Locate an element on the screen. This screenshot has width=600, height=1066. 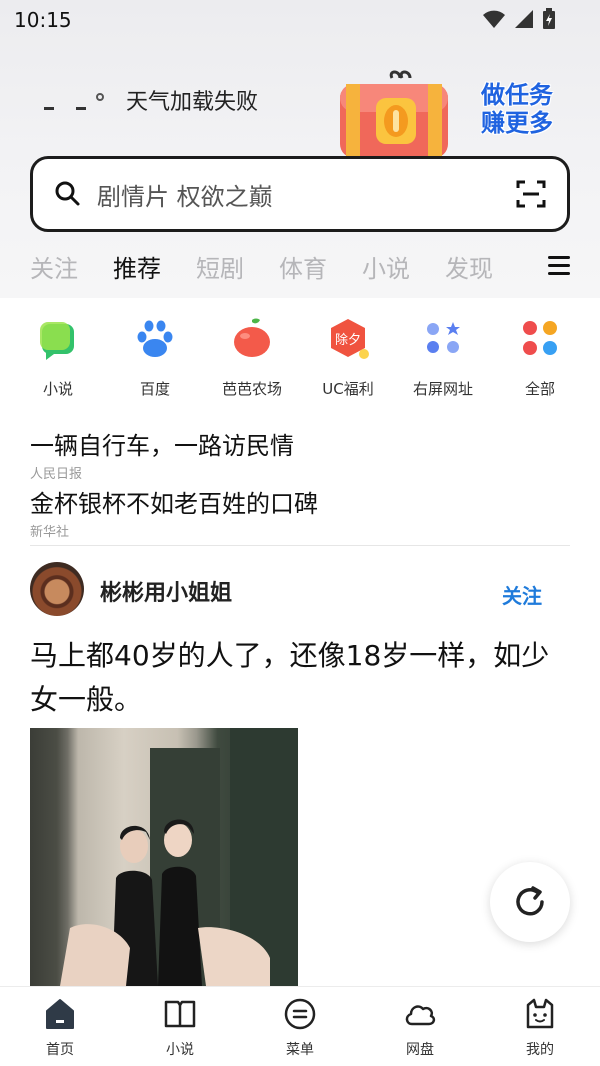
tab-menu-icon is located at coordinates (559, 266).